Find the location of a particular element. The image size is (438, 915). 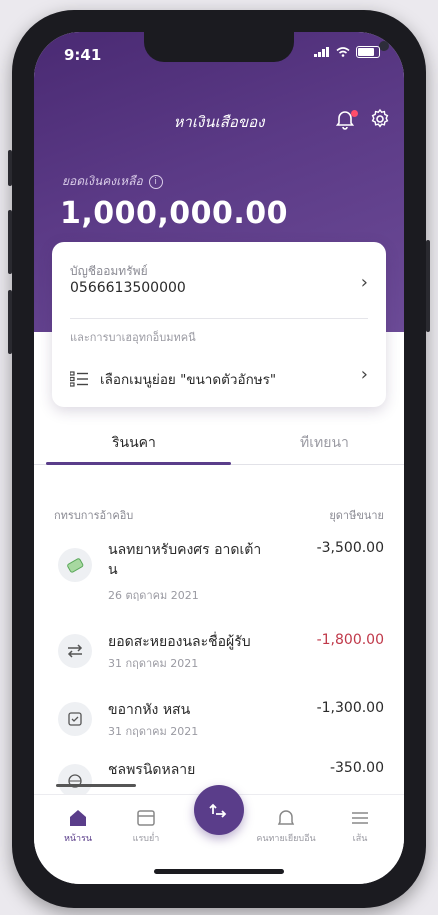

bill-icon is located at coordinates (75, 719).